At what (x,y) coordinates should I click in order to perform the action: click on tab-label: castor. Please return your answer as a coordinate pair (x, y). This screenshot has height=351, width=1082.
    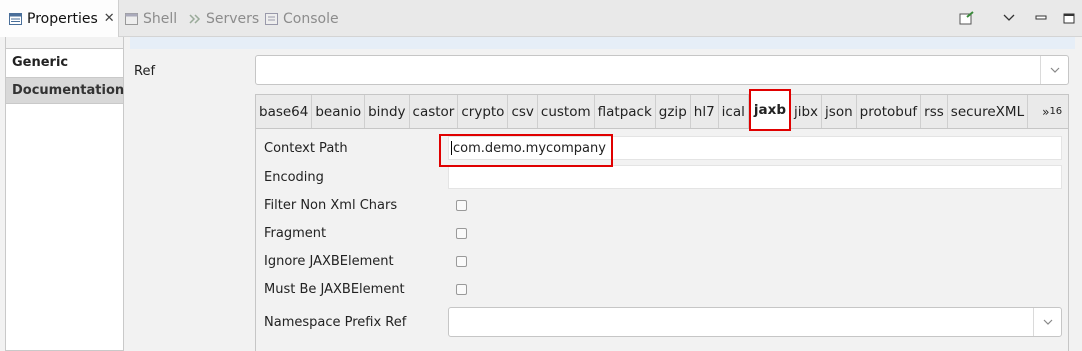
    Looking at the image, I should click on (433, 111).